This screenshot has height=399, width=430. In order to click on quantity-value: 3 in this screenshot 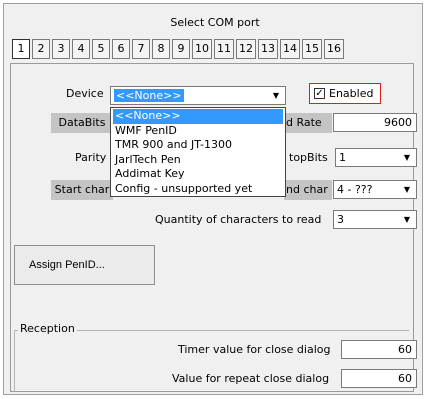, I will do `click(340, 219)`.